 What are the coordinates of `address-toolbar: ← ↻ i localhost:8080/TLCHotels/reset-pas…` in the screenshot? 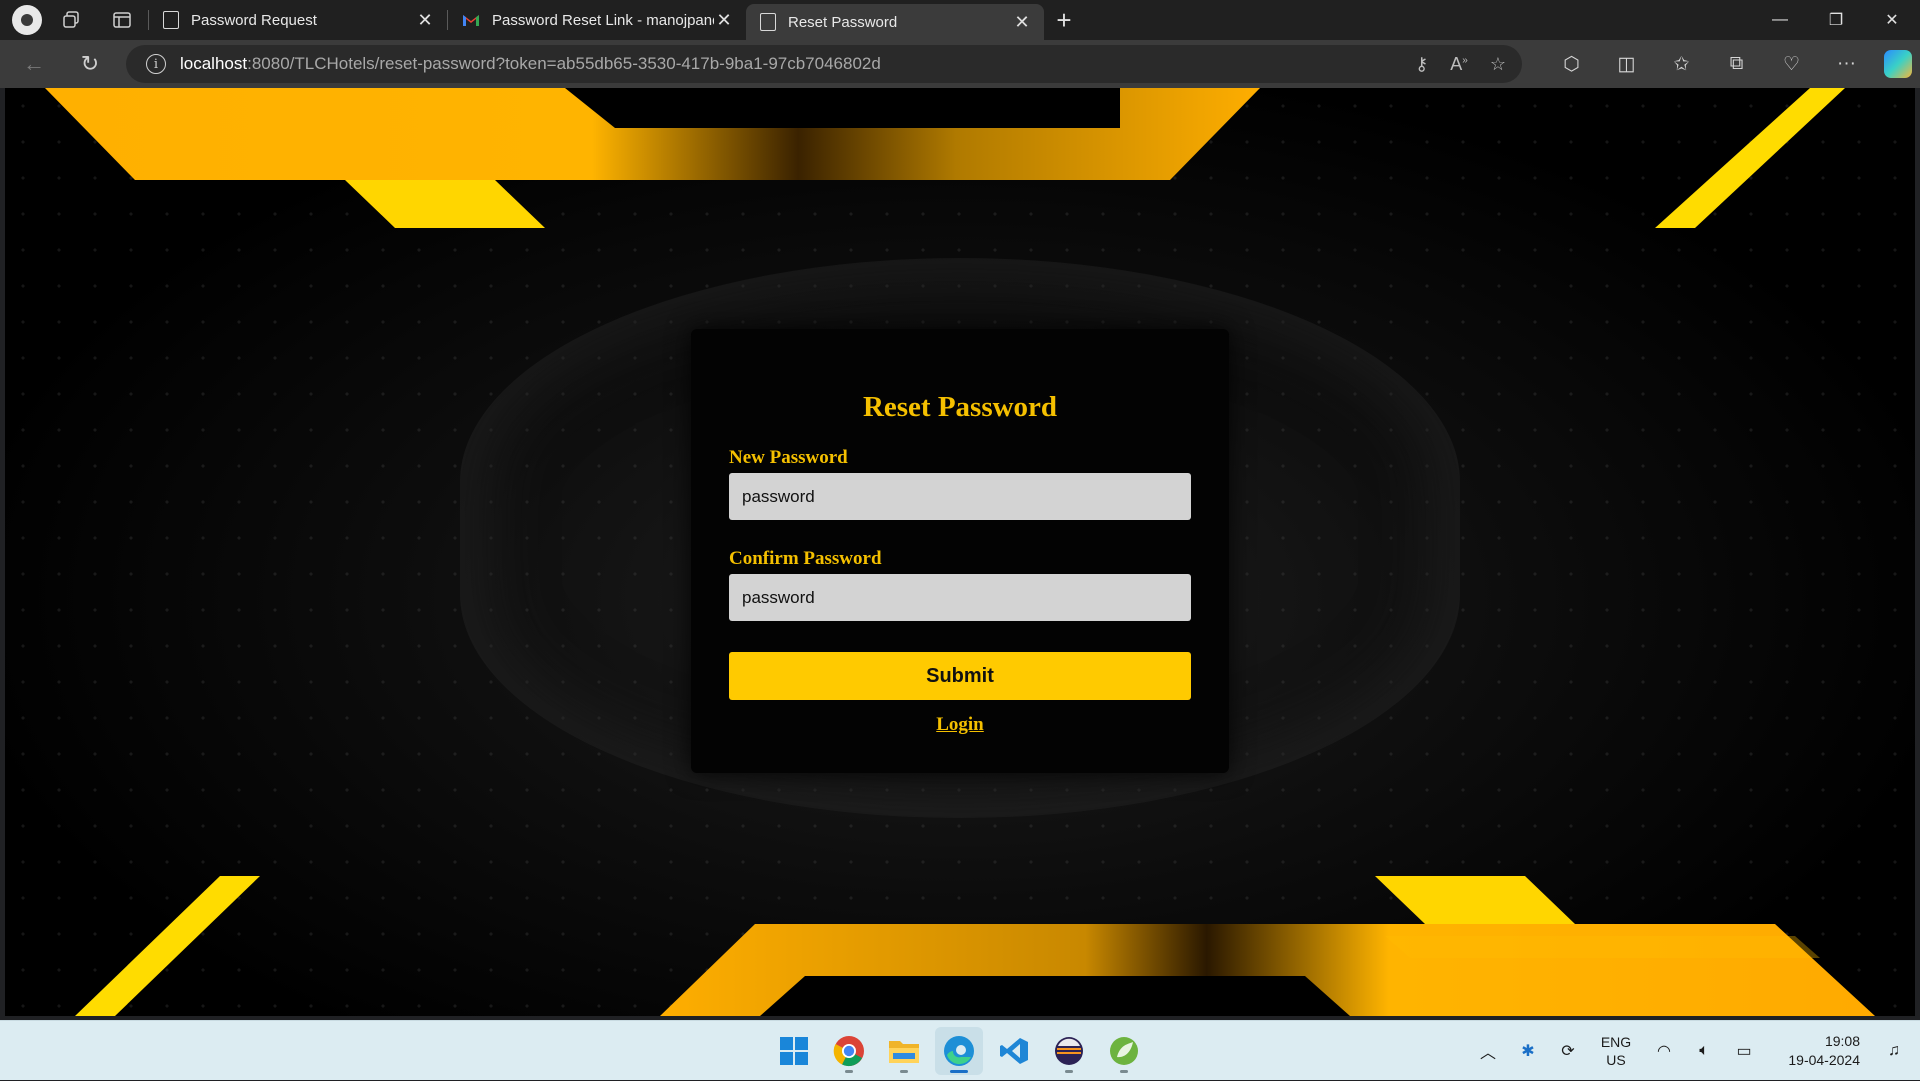 It's located at (960, 64).